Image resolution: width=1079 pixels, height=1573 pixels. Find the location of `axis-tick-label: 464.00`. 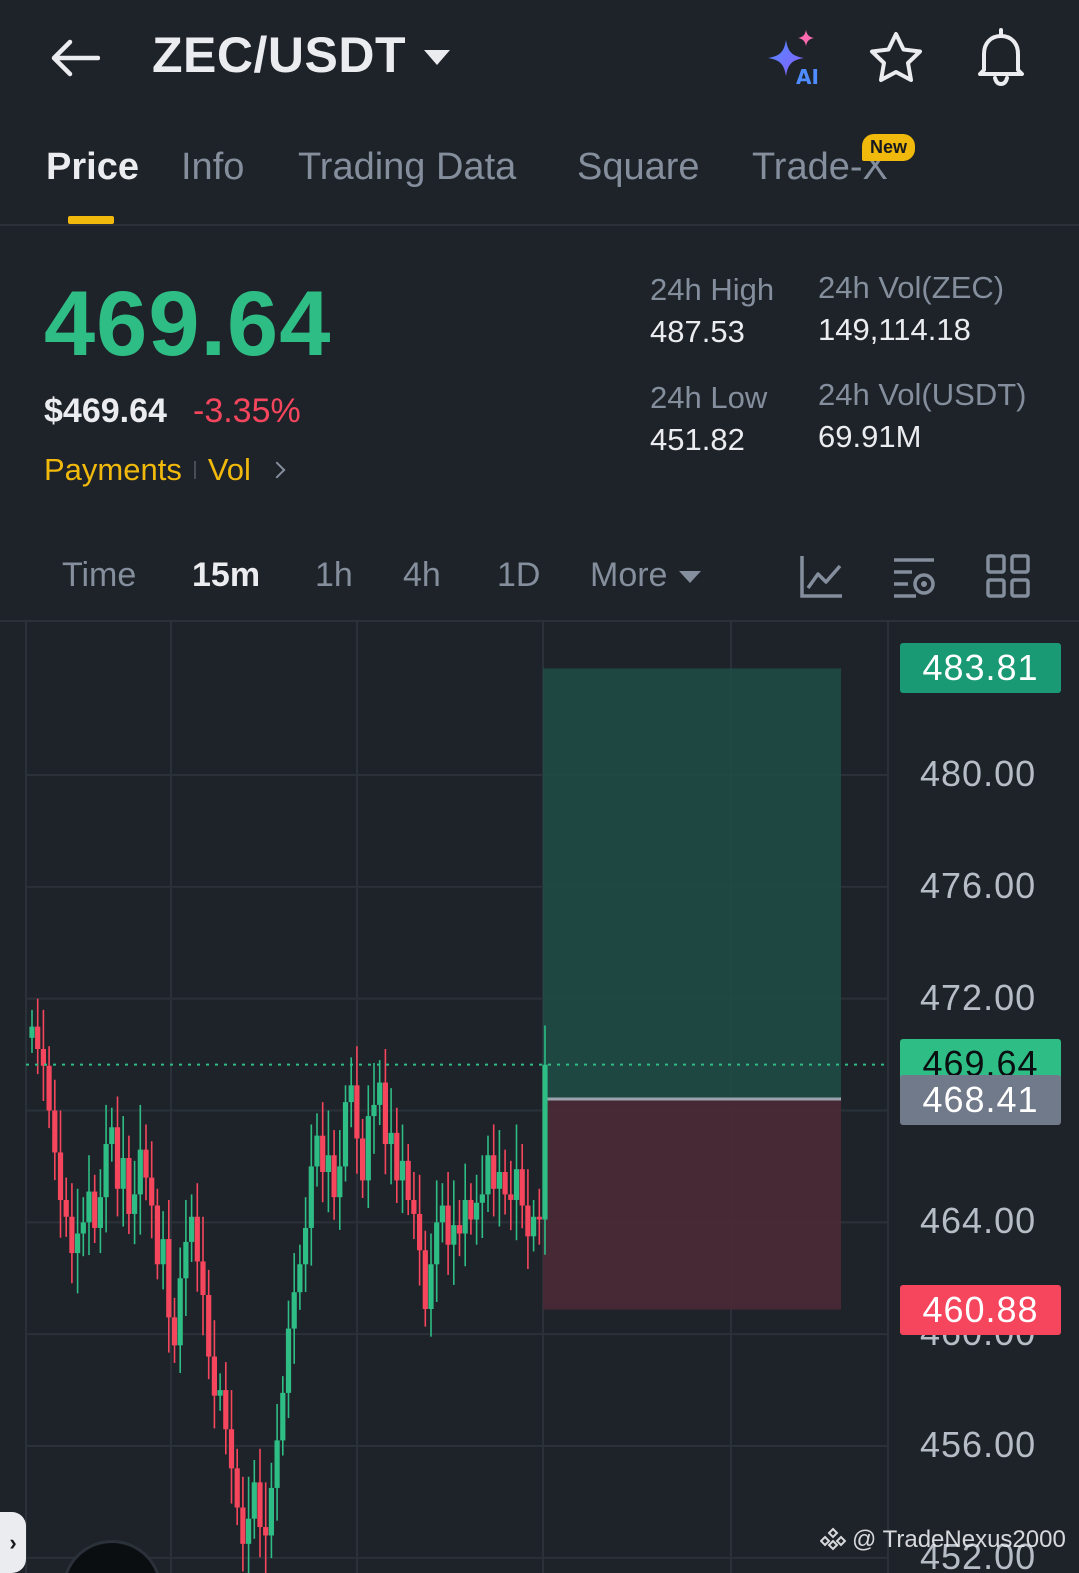

axis-tick-label: 464.00 is located at coordinates (978, 1221).